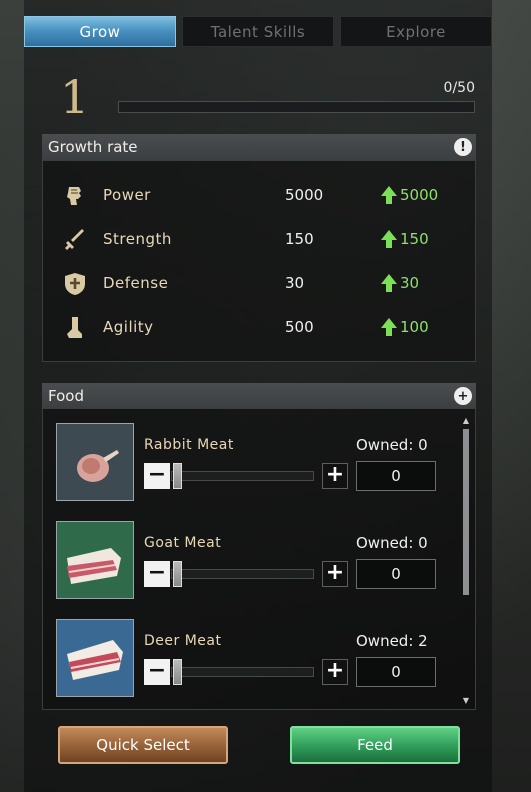  What do you see at coordinates (258, 31) in the screenshot?
I see `tab-talent-skills: Talent Skills` at bounding box center [258, 31].